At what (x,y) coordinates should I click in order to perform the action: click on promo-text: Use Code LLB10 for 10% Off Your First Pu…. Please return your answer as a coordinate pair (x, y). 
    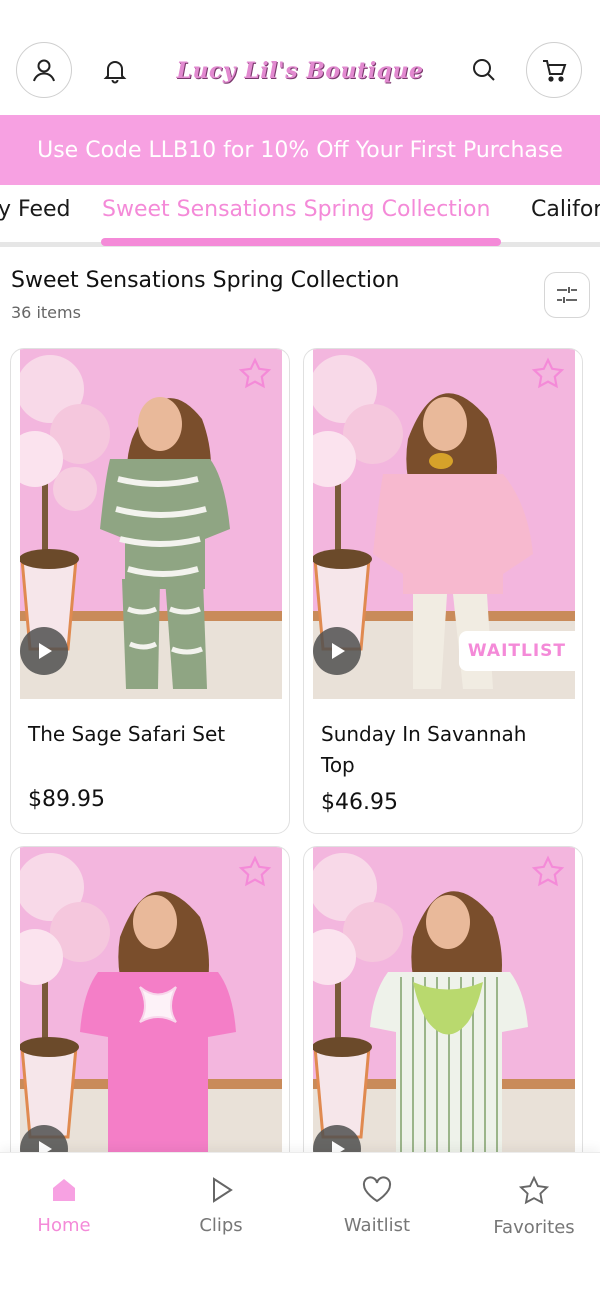
    Looking at the image, I should click on (300, 150).